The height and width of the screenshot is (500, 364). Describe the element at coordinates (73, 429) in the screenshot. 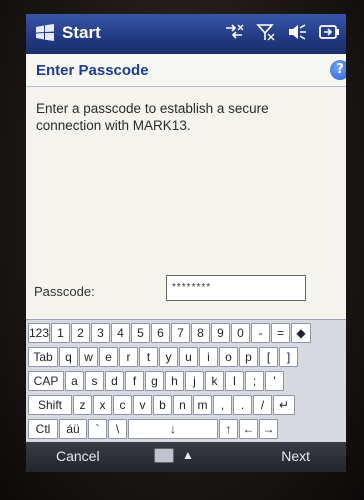

I see `key: áü` at that location.